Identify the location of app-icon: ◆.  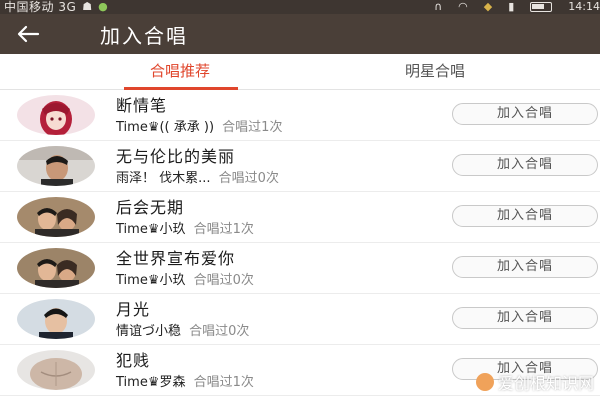
(488, 6).